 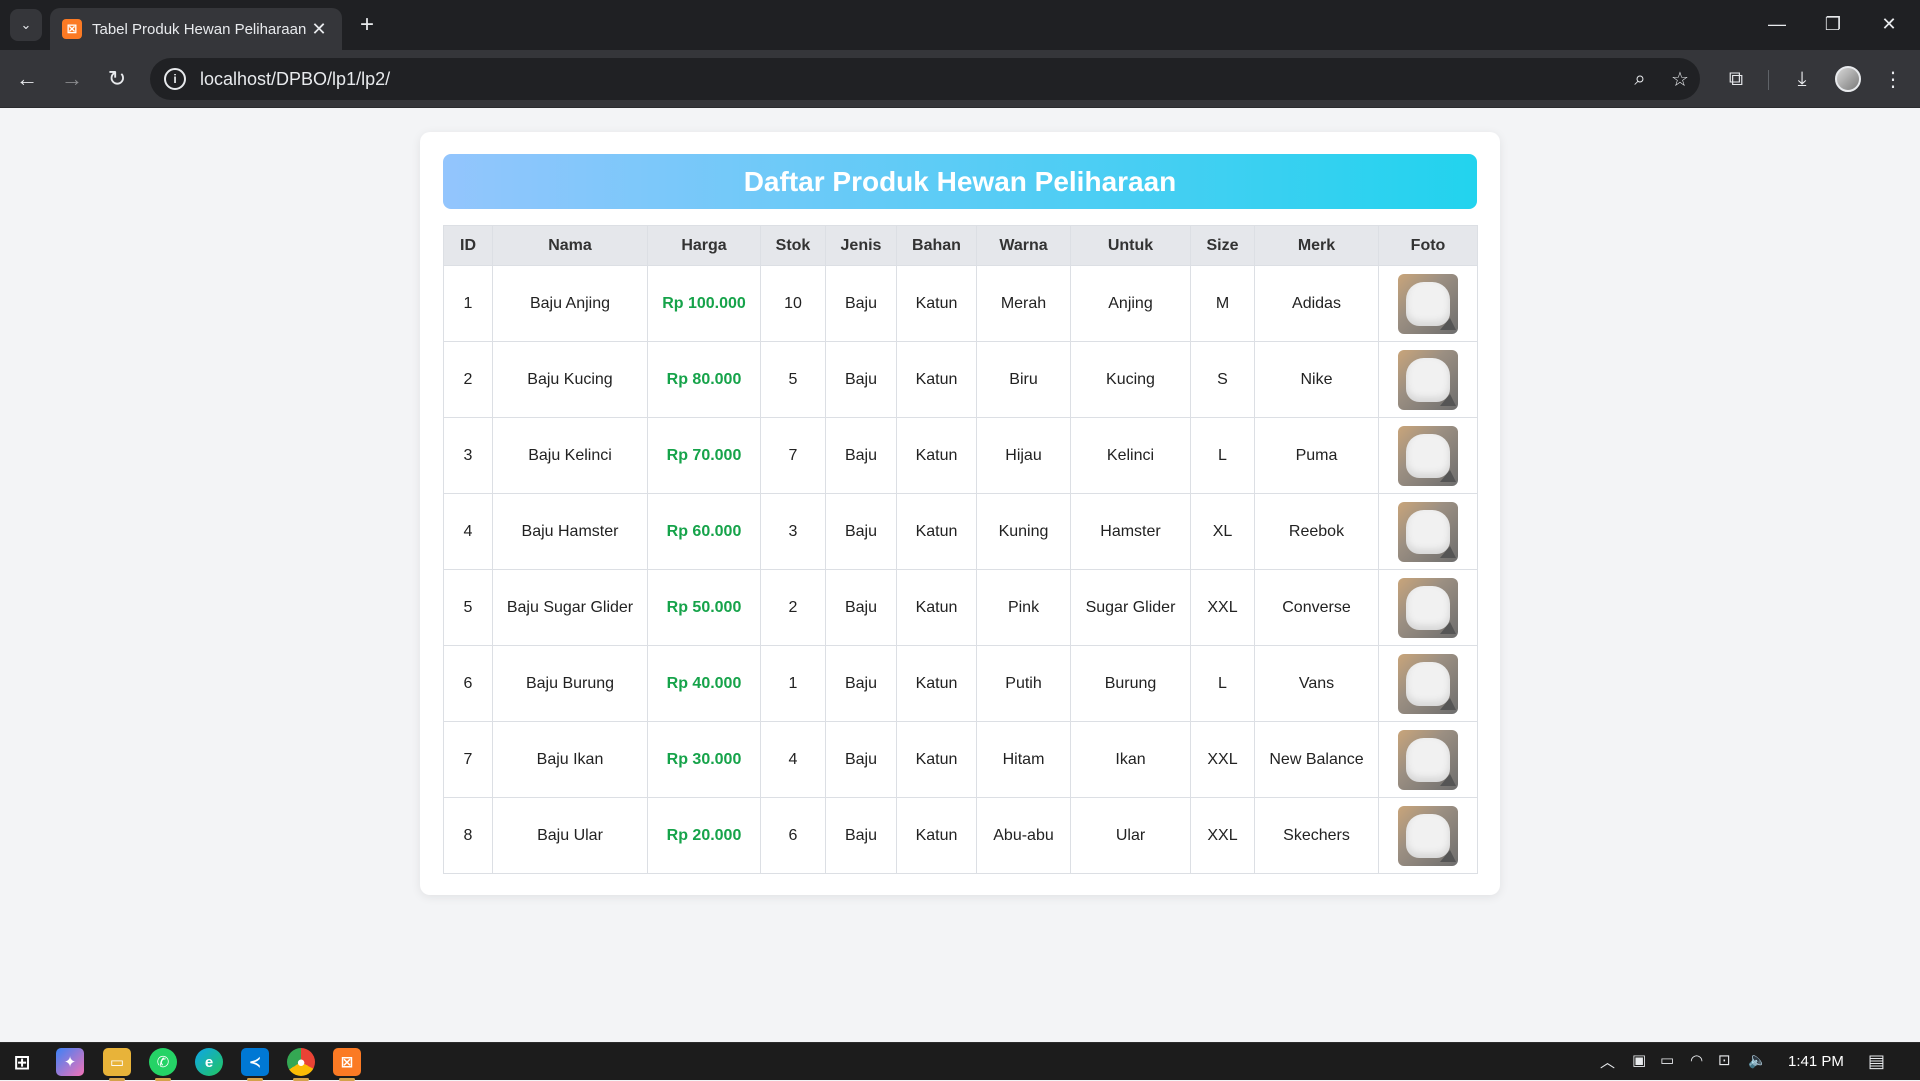 I want to click on cell-warna: Merah, so click(x=1023, y=303).